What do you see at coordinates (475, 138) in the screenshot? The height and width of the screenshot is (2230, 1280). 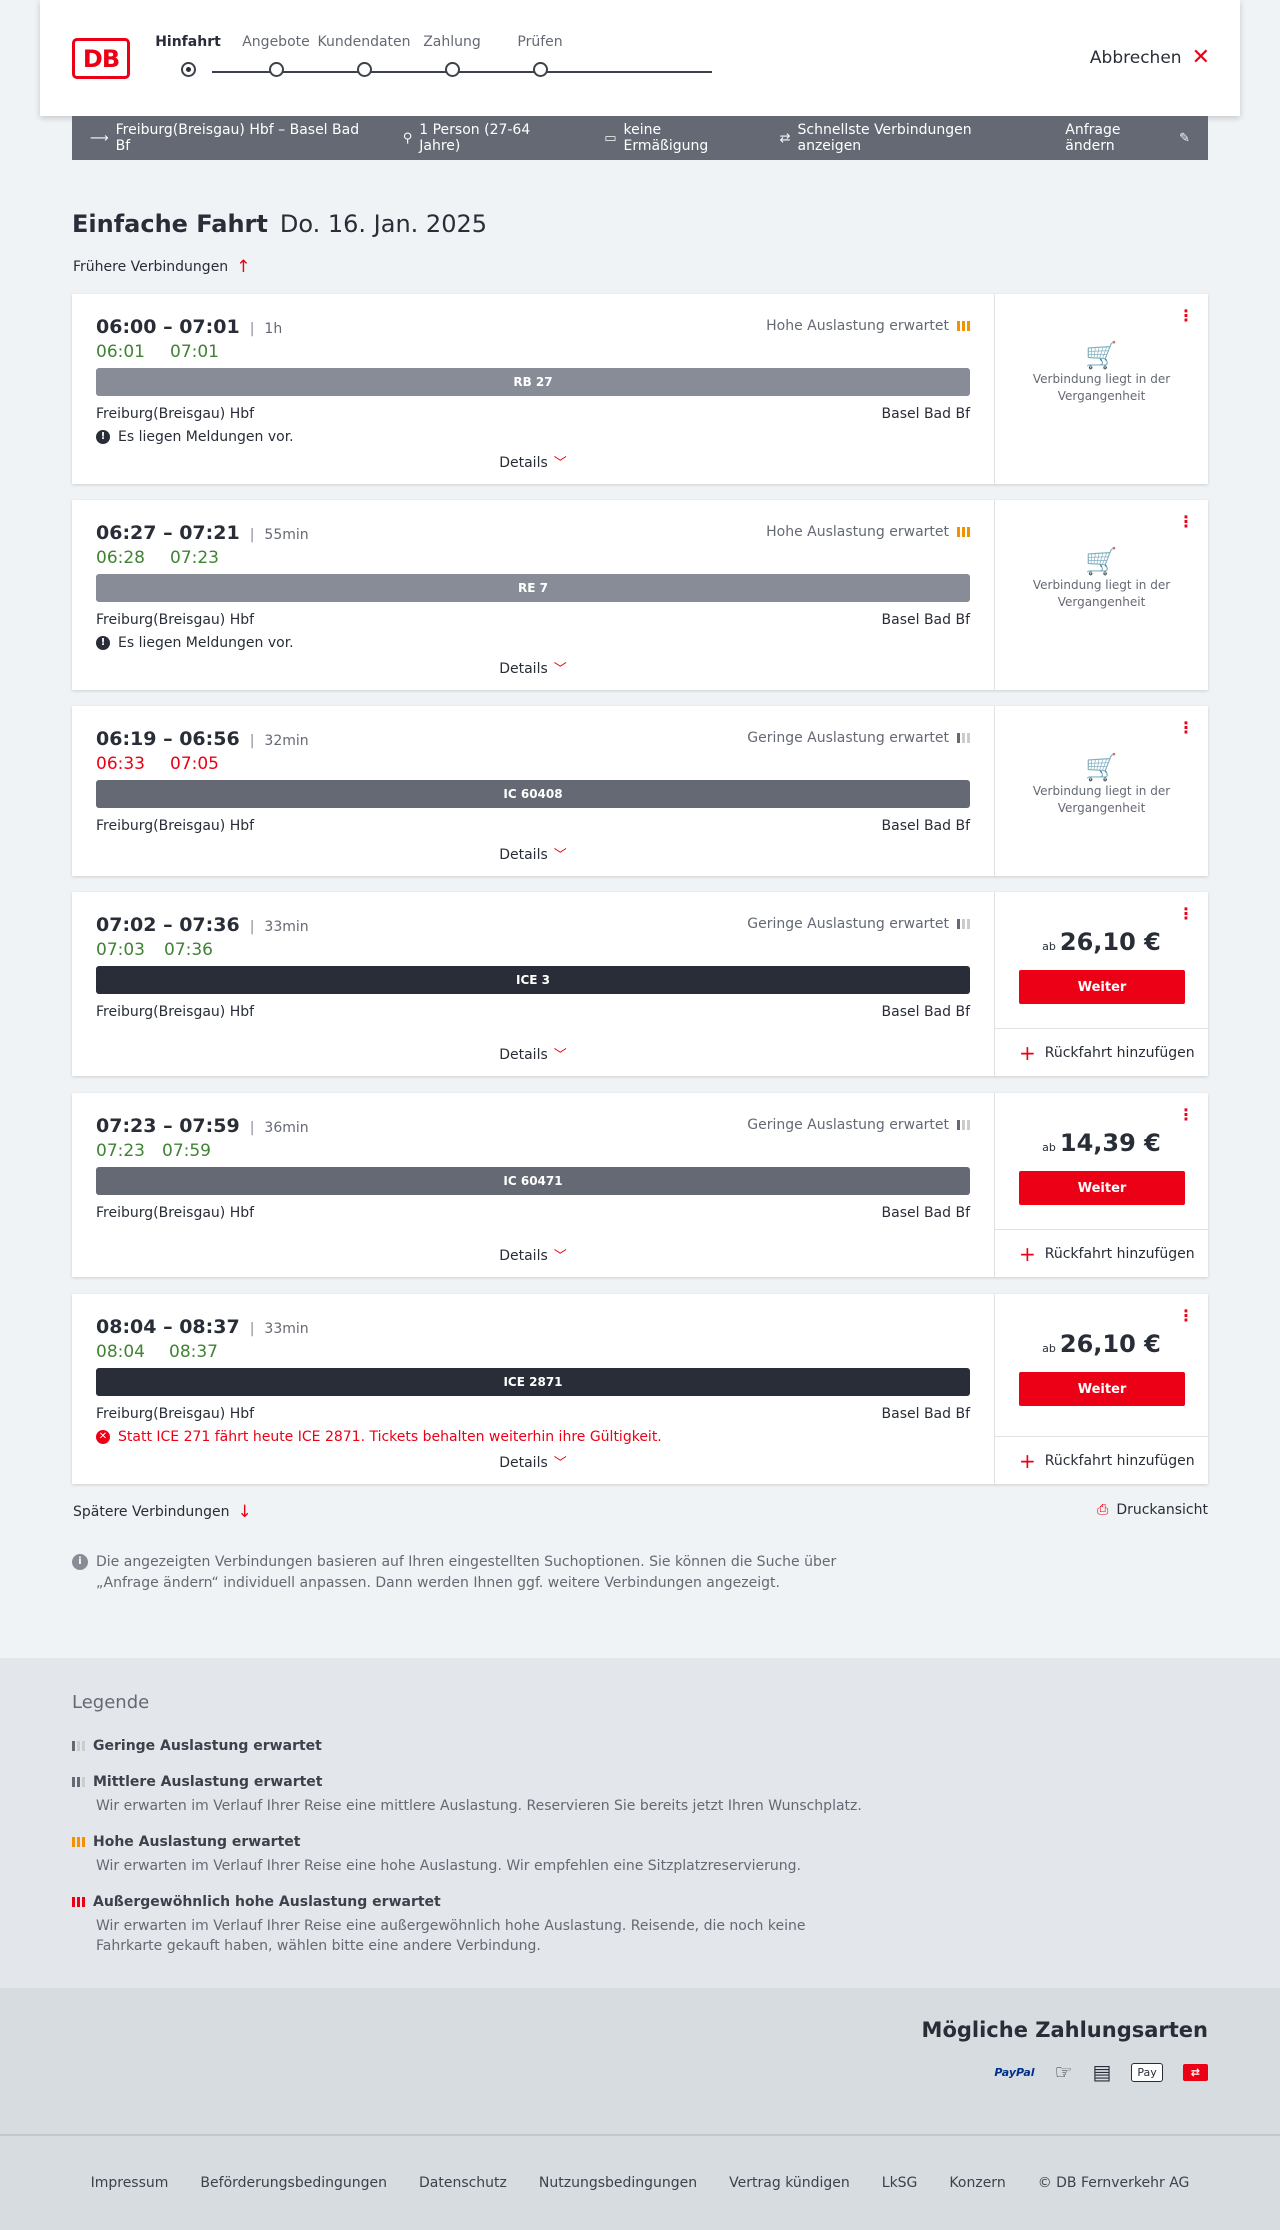 I see `summary-persons-label: 1 Person (27-64 Jahre)` at bounding box center [475, 138].